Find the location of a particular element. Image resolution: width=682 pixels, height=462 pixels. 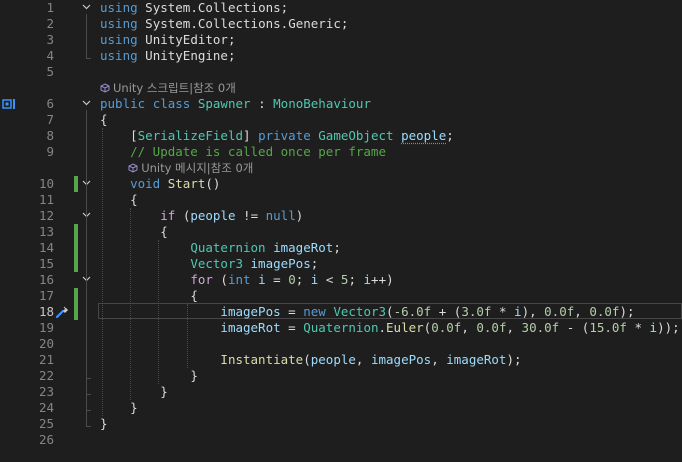

code-text: void Start() is located at coordinates (160, 184).